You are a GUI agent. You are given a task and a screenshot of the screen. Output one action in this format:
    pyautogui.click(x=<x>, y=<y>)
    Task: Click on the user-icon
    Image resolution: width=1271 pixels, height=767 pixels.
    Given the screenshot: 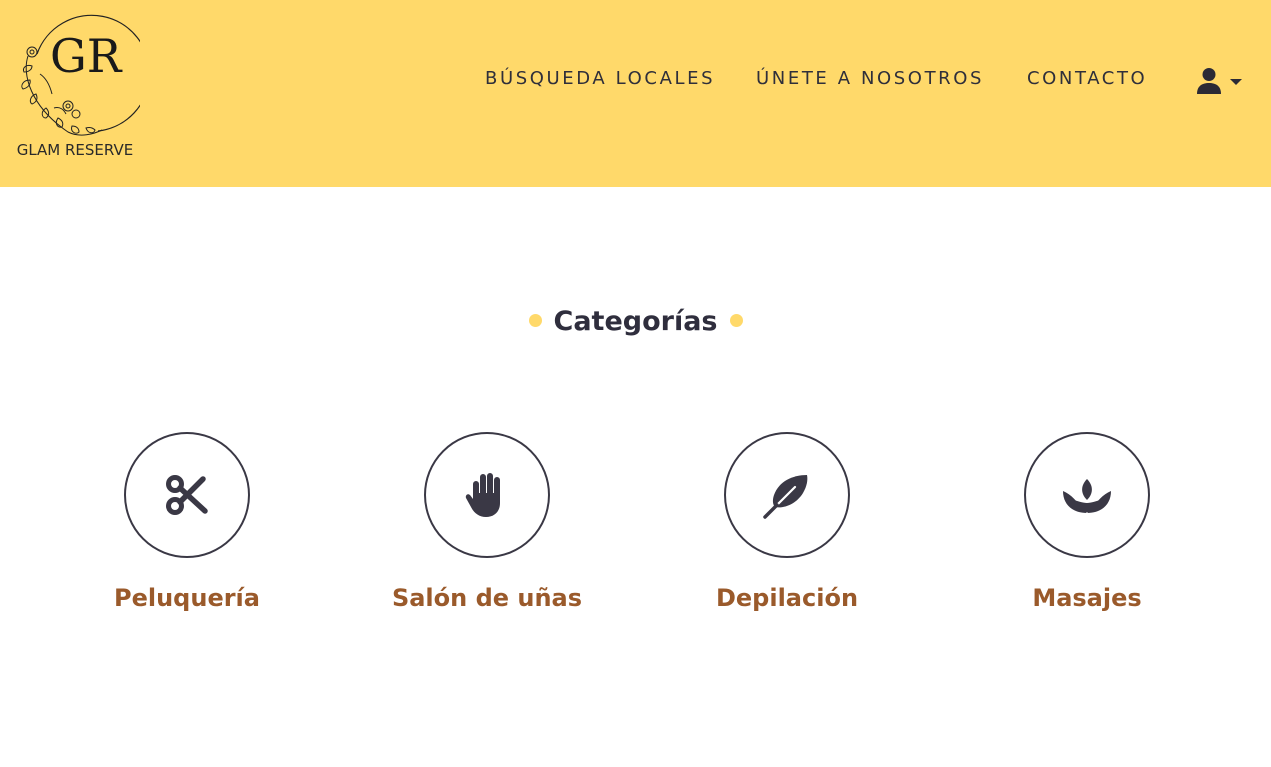 What is the action you would take?
    pyautogui.click(x=1209, y=81)
    